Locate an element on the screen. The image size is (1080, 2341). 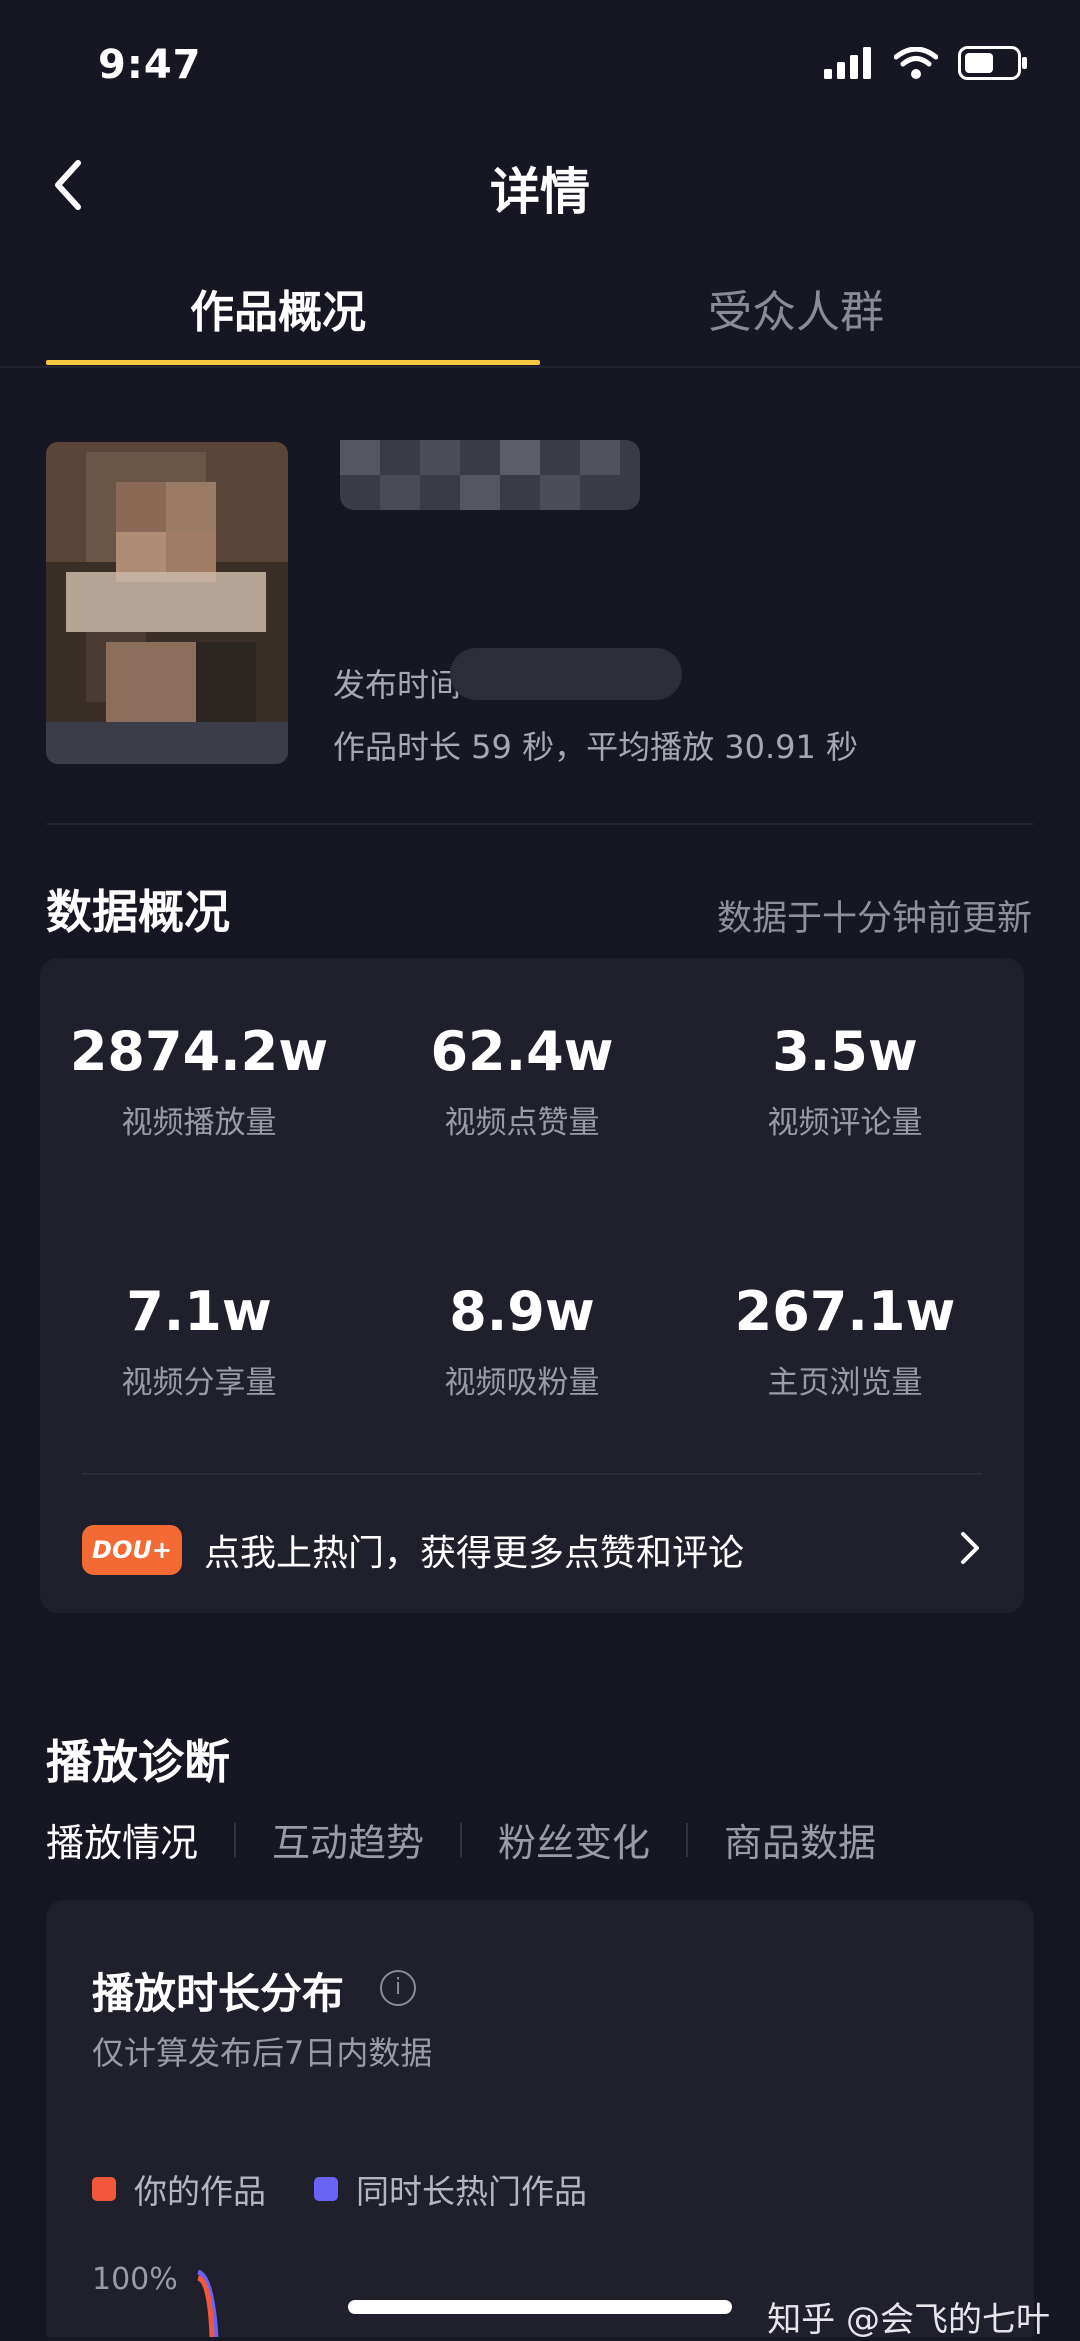
stat-label: 视频评论量 is located at coordinates (845, 1123).